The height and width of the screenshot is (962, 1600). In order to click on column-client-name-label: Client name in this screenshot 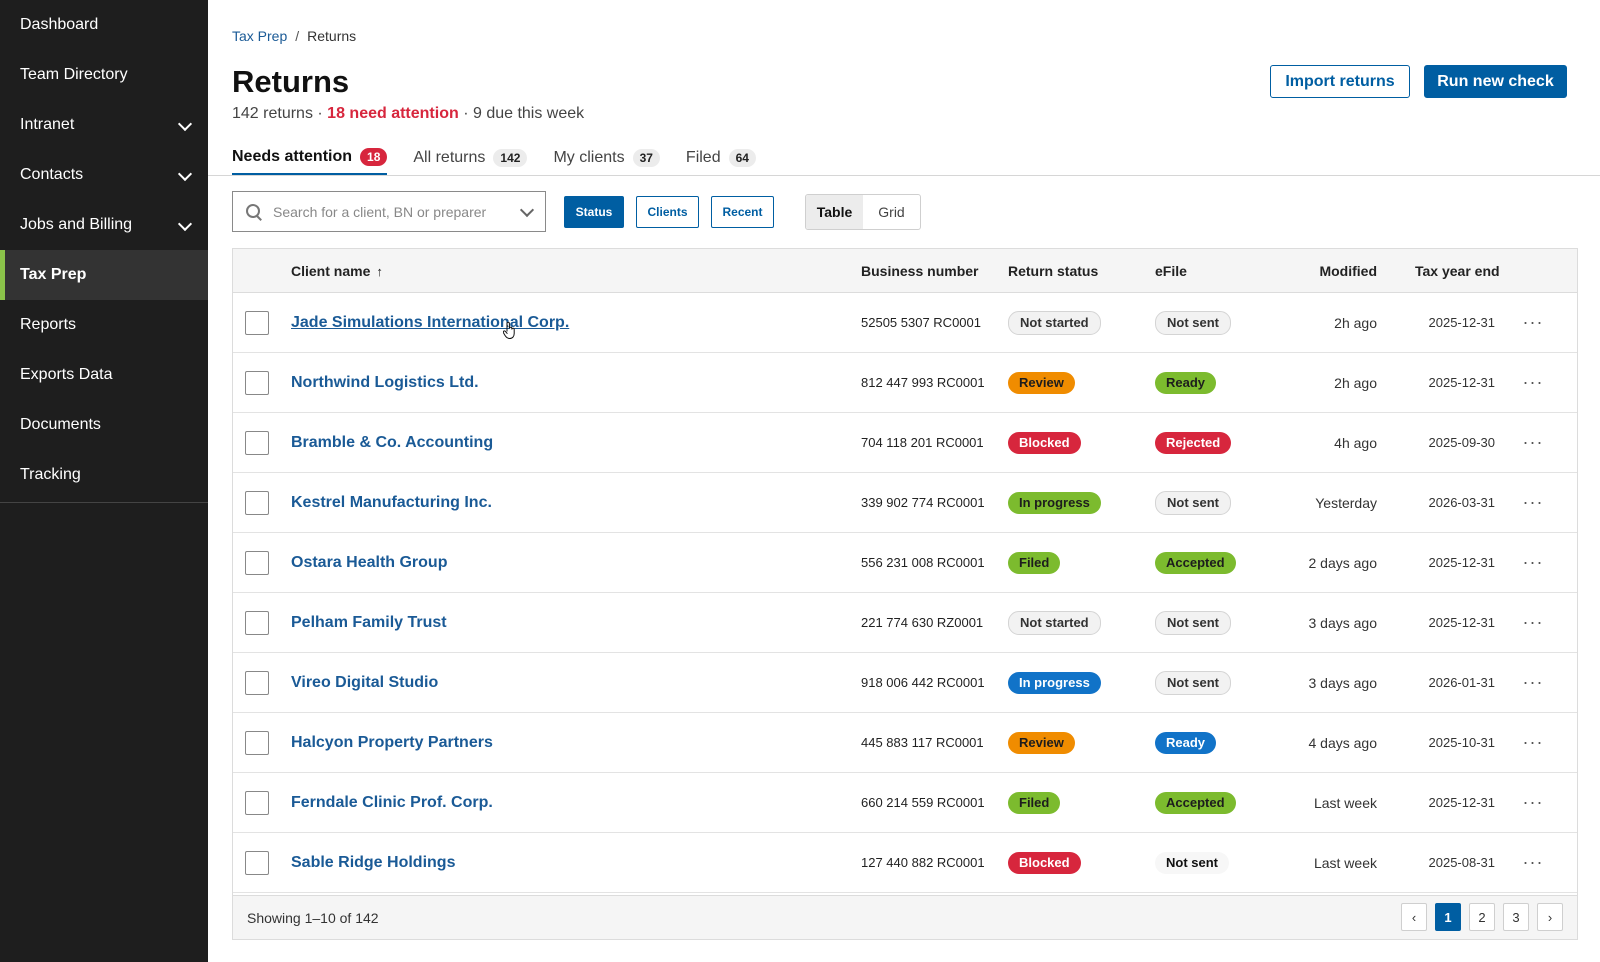, I will do `click(331, 271)`.